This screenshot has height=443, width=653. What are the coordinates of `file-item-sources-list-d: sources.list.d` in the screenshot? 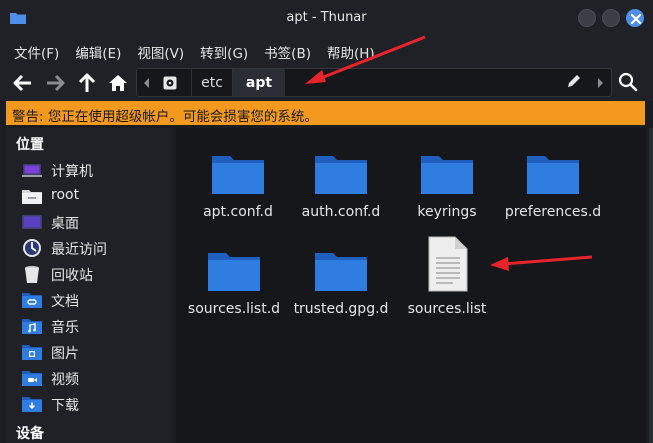 It's located at (234, 278).